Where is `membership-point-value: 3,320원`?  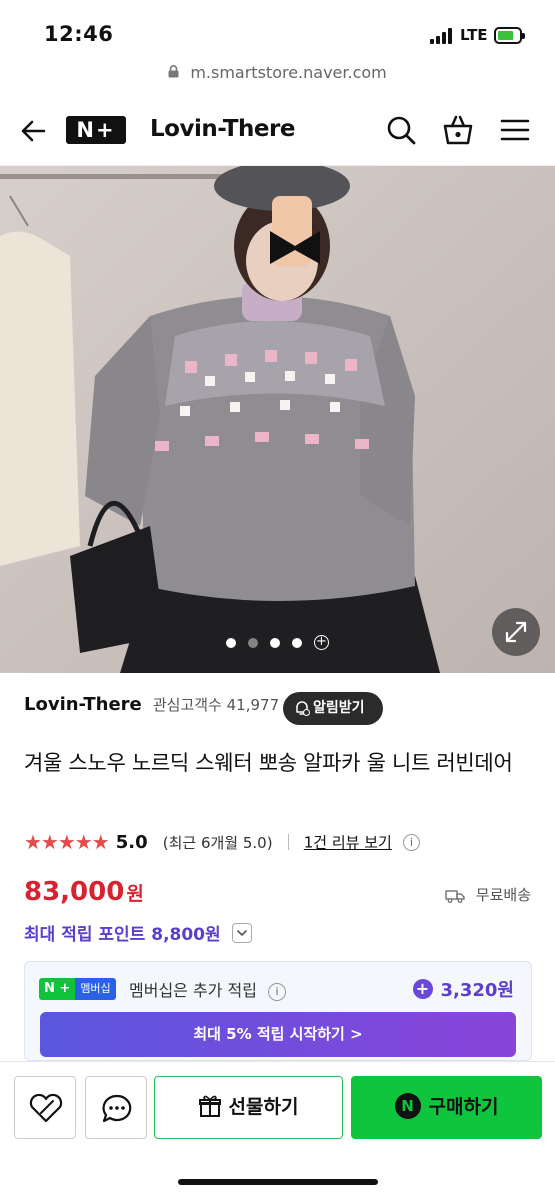
membership-point-value: 3,320원 is located at coordinates (477, 990).